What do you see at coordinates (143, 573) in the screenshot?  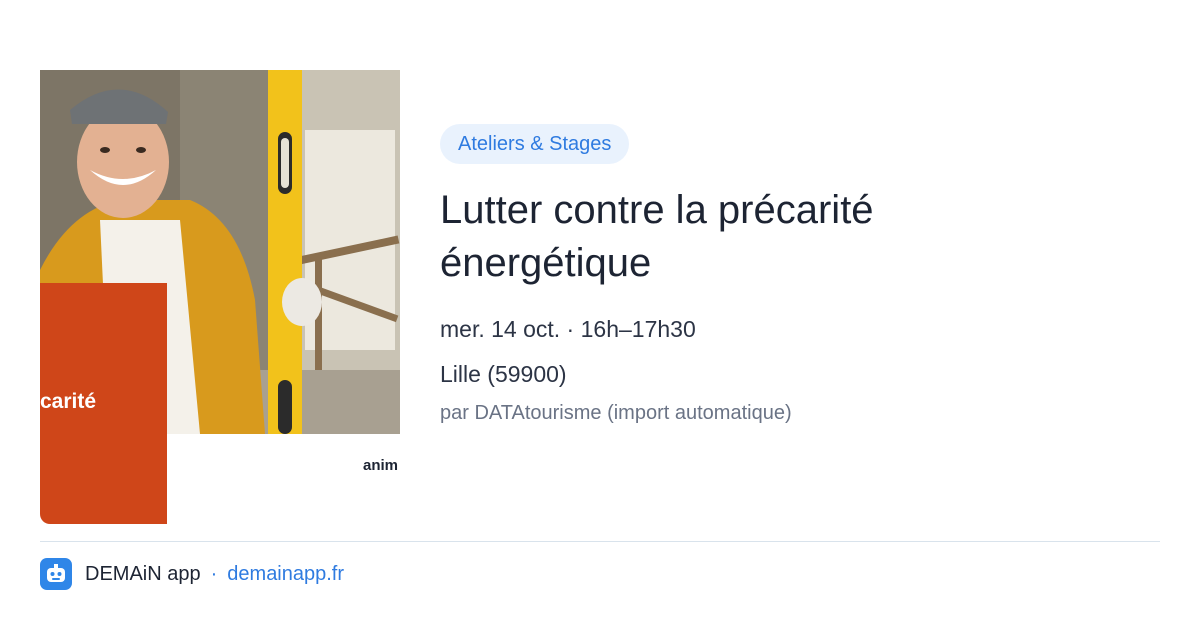 I see `app-name: DEMAiN app` at bounding box center [143, 573].